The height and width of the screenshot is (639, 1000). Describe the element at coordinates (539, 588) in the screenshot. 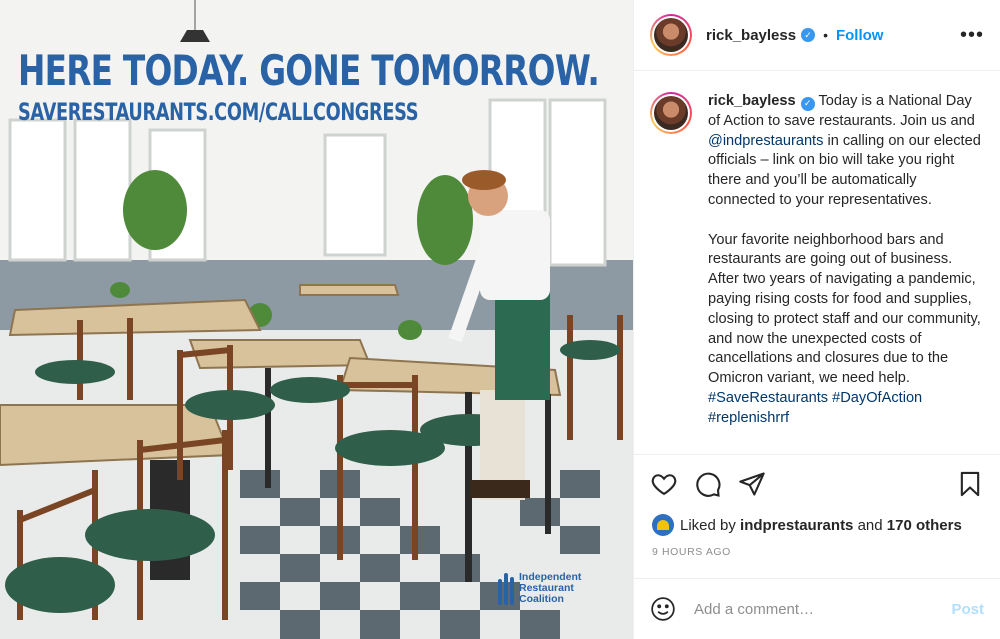

I see `independent-restaurant-coalition-logo: Independent Restaurant Coalition` at that location.